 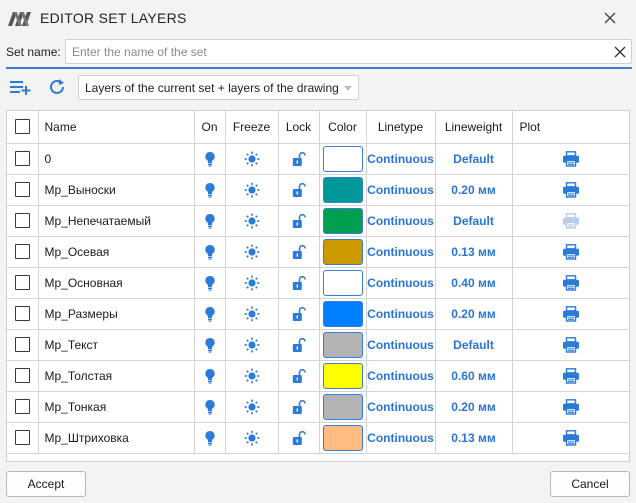 I want to click on layer-name: Мр_Текст, so click(x=116, y=345).